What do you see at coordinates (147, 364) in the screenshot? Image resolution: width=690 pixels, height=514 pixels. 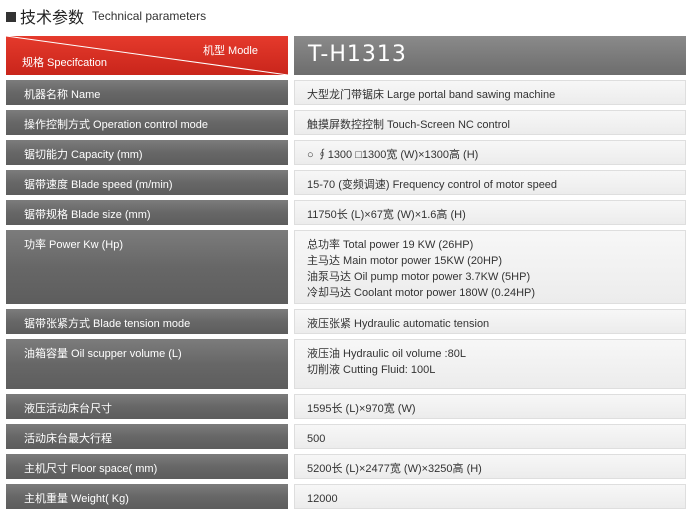 I see `row-label: 油箱容量 Oil scupper volume (L)` at bounding box center [147, 364].